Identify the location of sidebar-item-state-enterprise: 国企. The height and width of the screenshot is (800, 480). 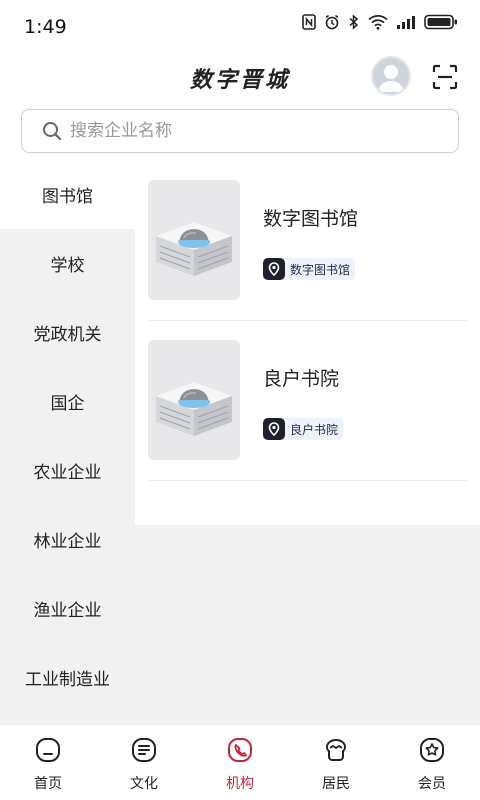
(67, 401).